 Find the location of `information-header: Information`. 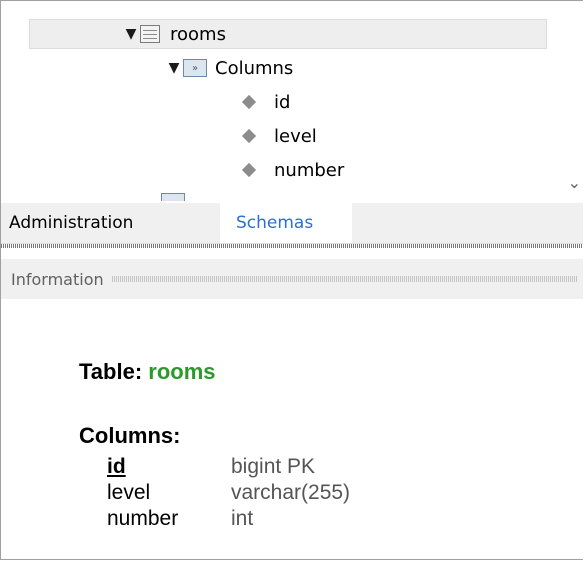

information-header: Information is located at coordinates (292, 279).